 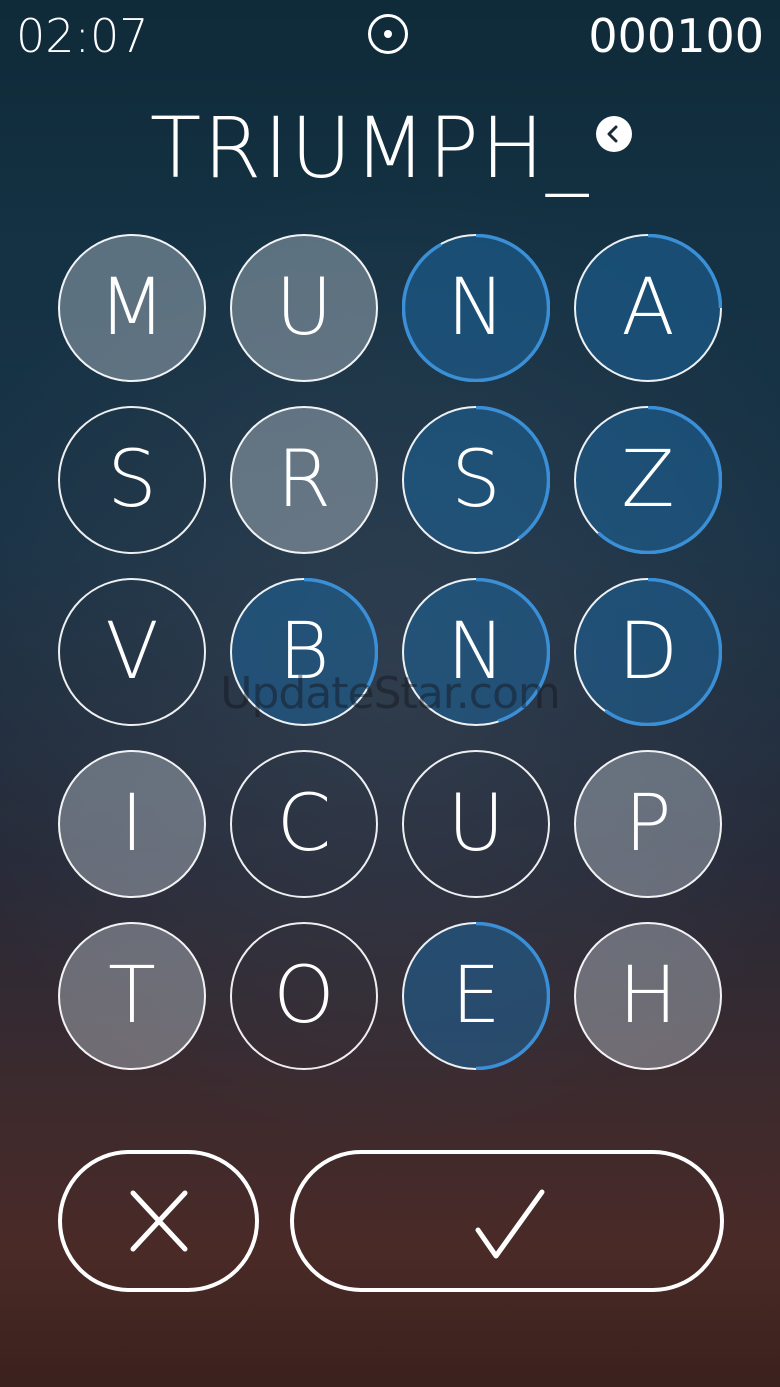 I want to click on tile-letter: M, so click(x=132, y=308).